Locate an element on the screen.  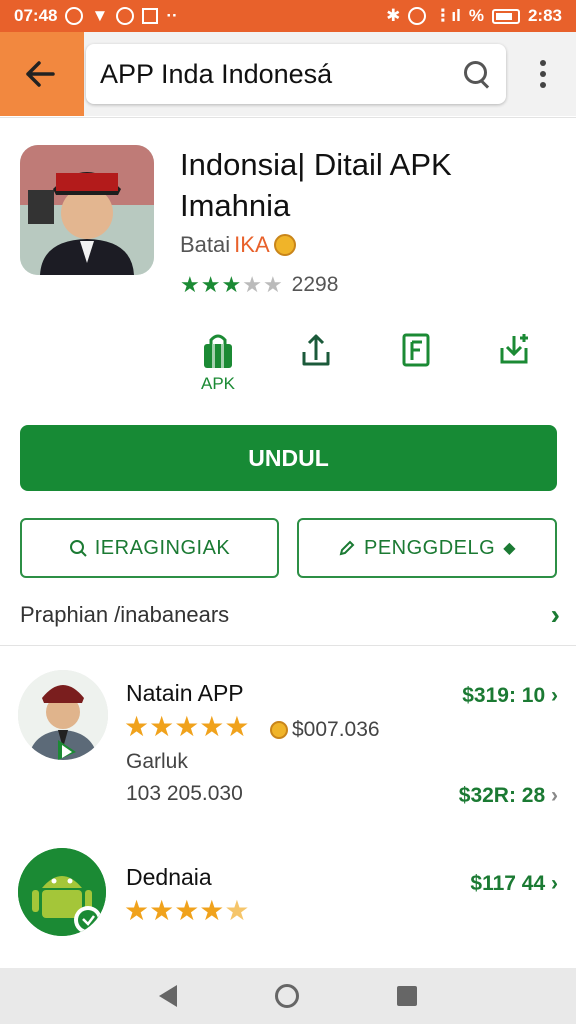
section-title: Praphian /inabanears is located at coordinates (125, 614).